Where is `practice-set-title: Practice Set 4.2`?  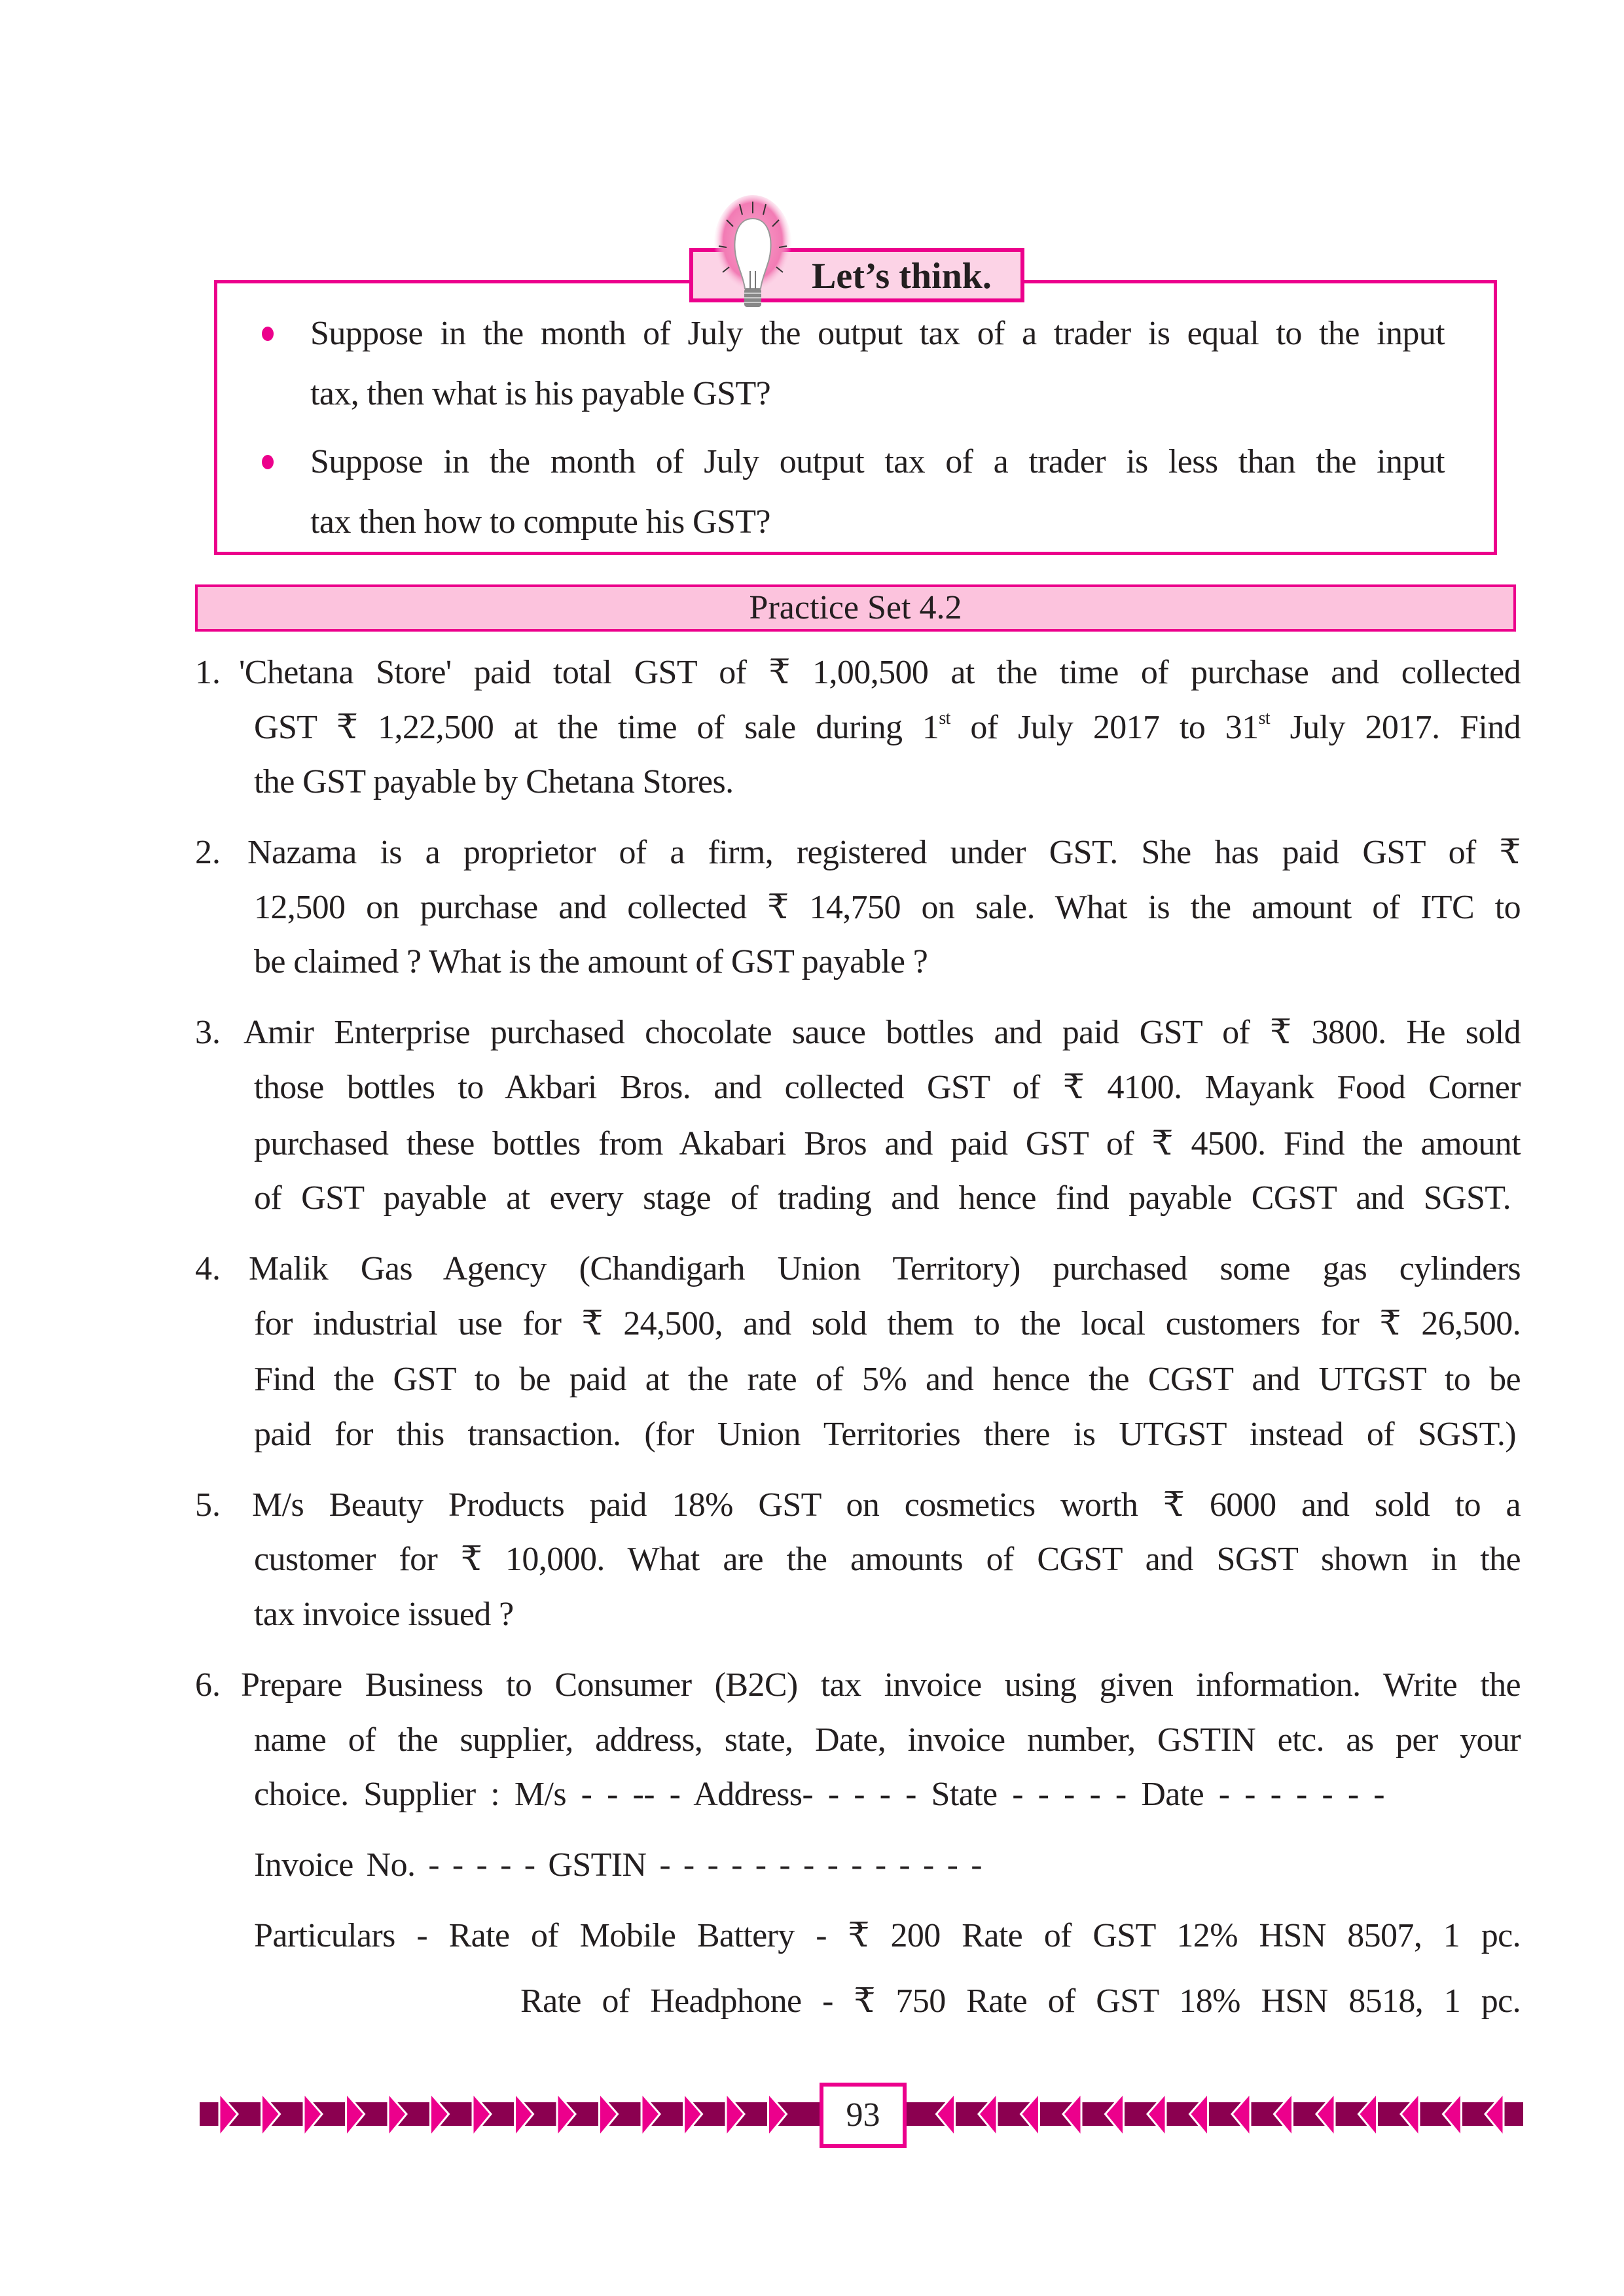 practice-set-title: Practice Set 4.2 is located at coordinates (855, 608).